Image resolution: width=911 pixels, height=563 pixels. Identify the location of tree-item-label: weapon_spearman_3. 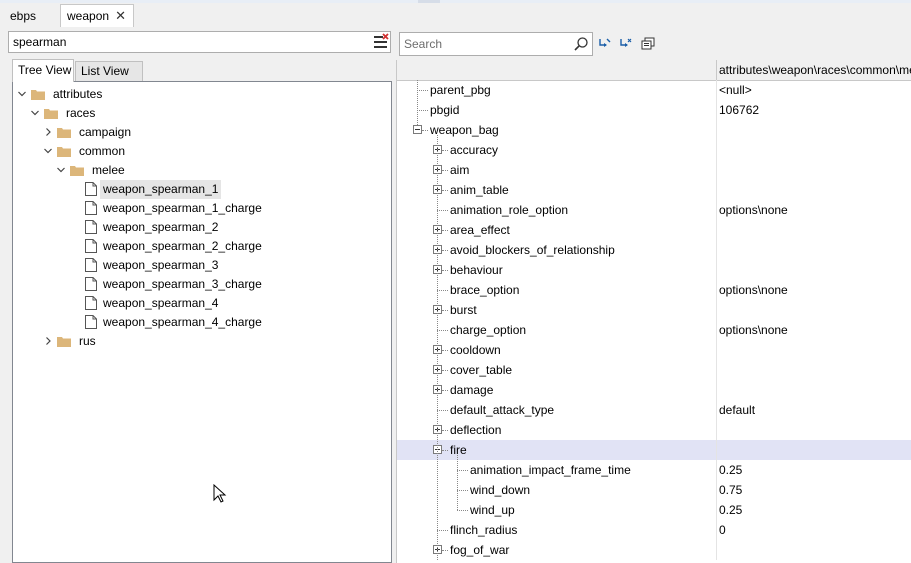
(161, 265).